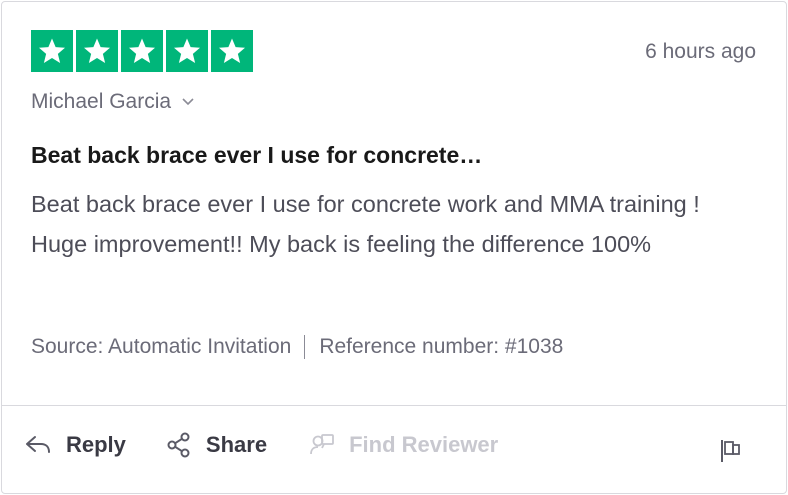  Describe the element at coordinates (322, 444) in the screenshot. I see `find-reviewer-icon` at that location.